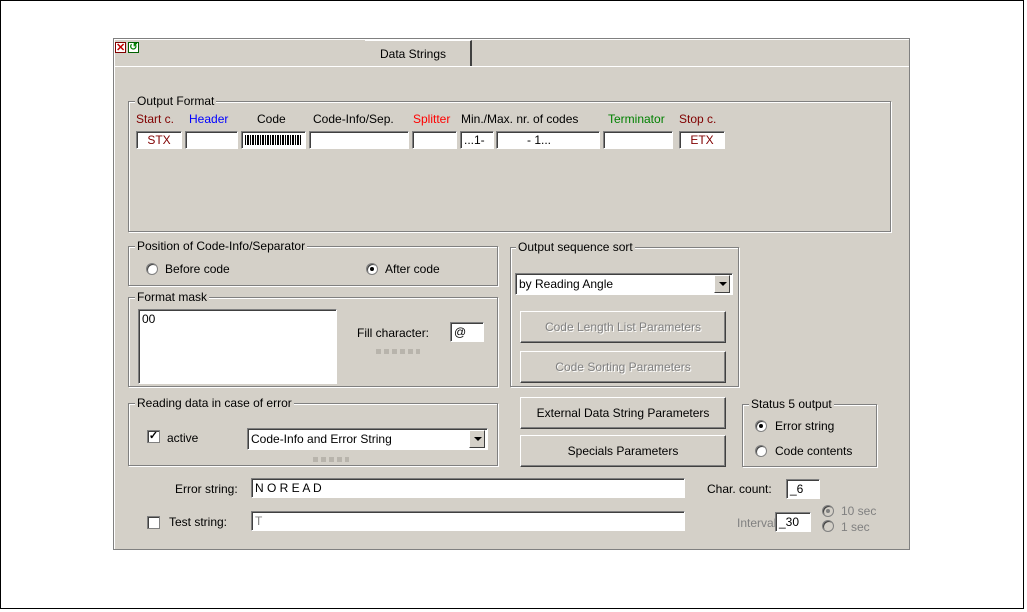  Describe the element at coordinates (624, 284) in the screenshot. I see `sequence-sort-select: by Reading Angle` at that location.